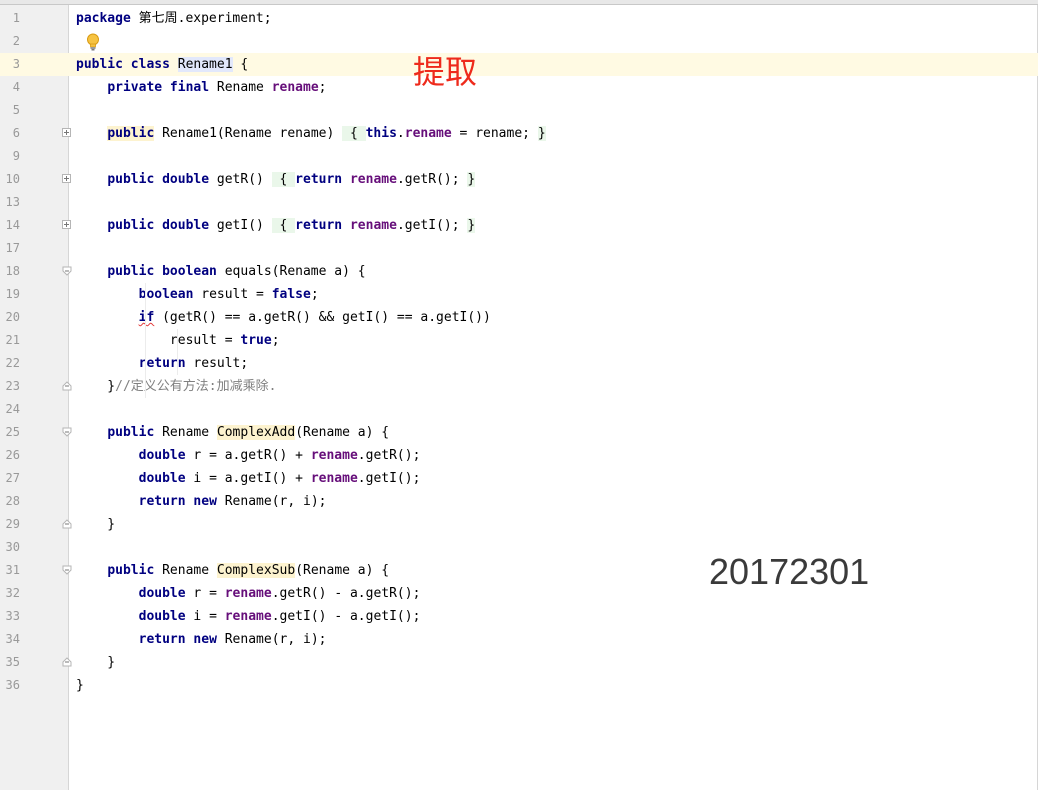 This screenshot has width=1038, height=790. Describe the element at coordinates (519, 363) in the screenshot. I see `code-line: 22 return result;` at that location.